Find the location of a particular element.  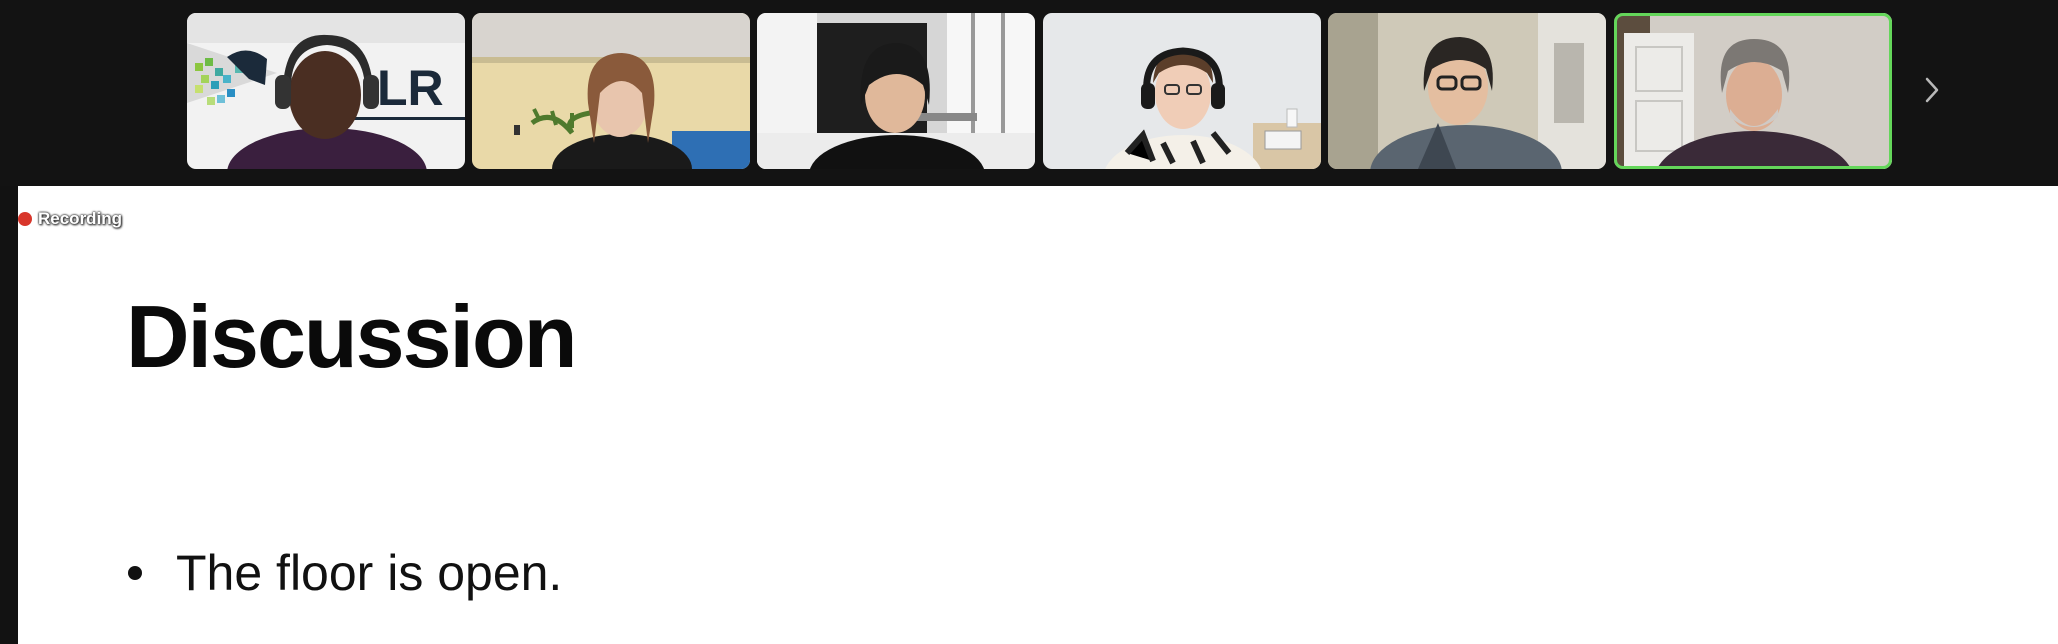

active-speaker-frame is located at coordinates (1753, 91).